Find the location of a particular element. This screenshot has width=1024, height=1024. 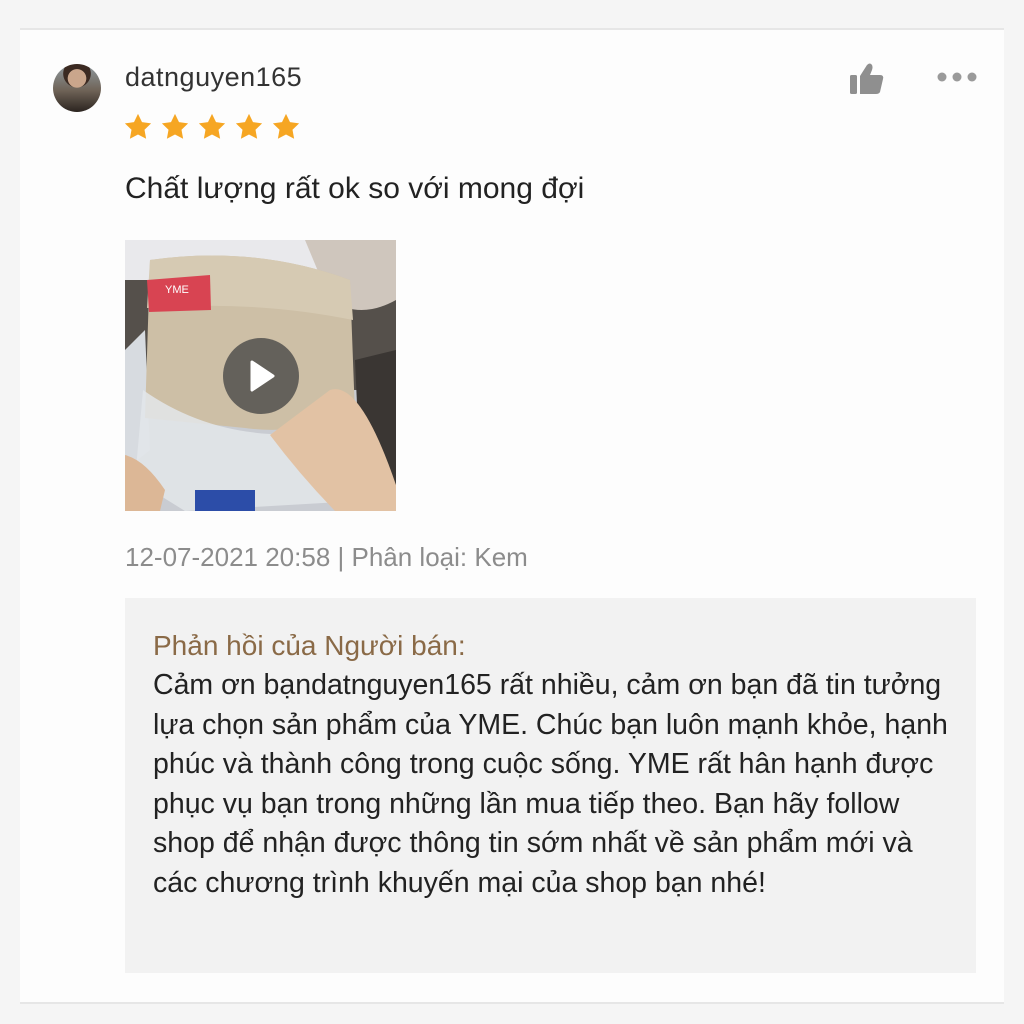

play-icon is located at coordinates (262, 376).